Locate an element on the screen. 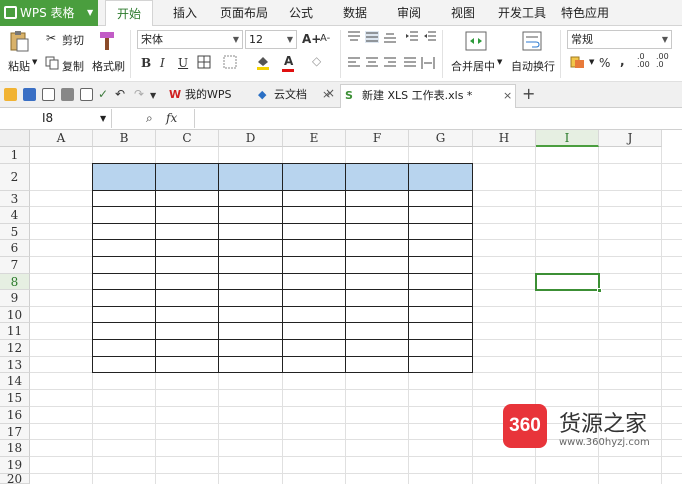 This screenshot has width=682, height=486. row-header-6: 6 is located at coordinates (15, 248).